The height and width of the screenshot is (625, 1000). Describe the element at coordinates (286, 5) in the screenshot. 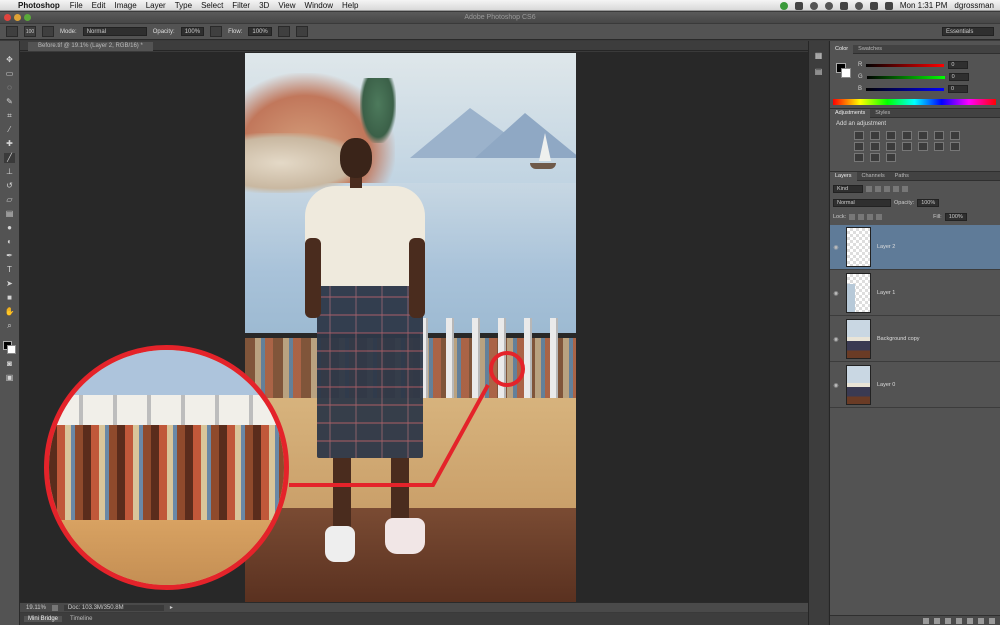

I see `menu-view: View` at that location.